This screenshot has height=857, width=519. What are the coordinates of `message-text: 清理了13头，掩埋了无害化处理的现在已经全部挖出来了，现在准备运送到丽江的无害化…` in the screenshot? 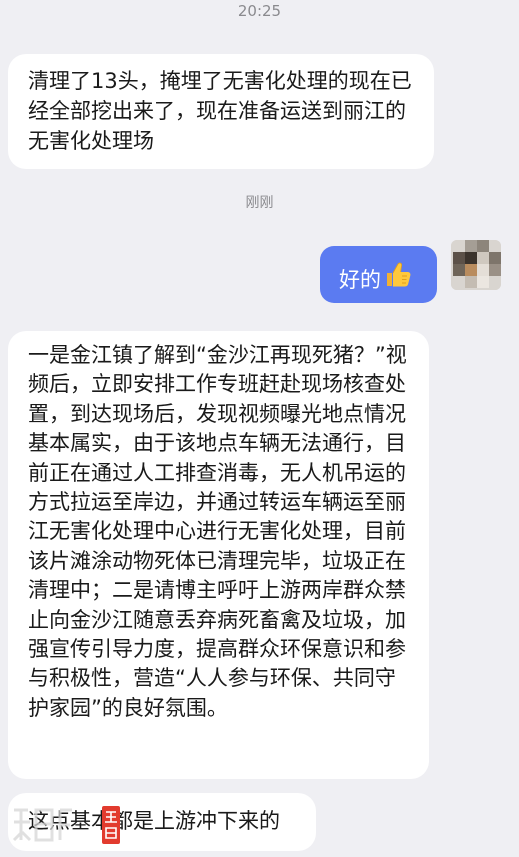 It's located at (220, 111).